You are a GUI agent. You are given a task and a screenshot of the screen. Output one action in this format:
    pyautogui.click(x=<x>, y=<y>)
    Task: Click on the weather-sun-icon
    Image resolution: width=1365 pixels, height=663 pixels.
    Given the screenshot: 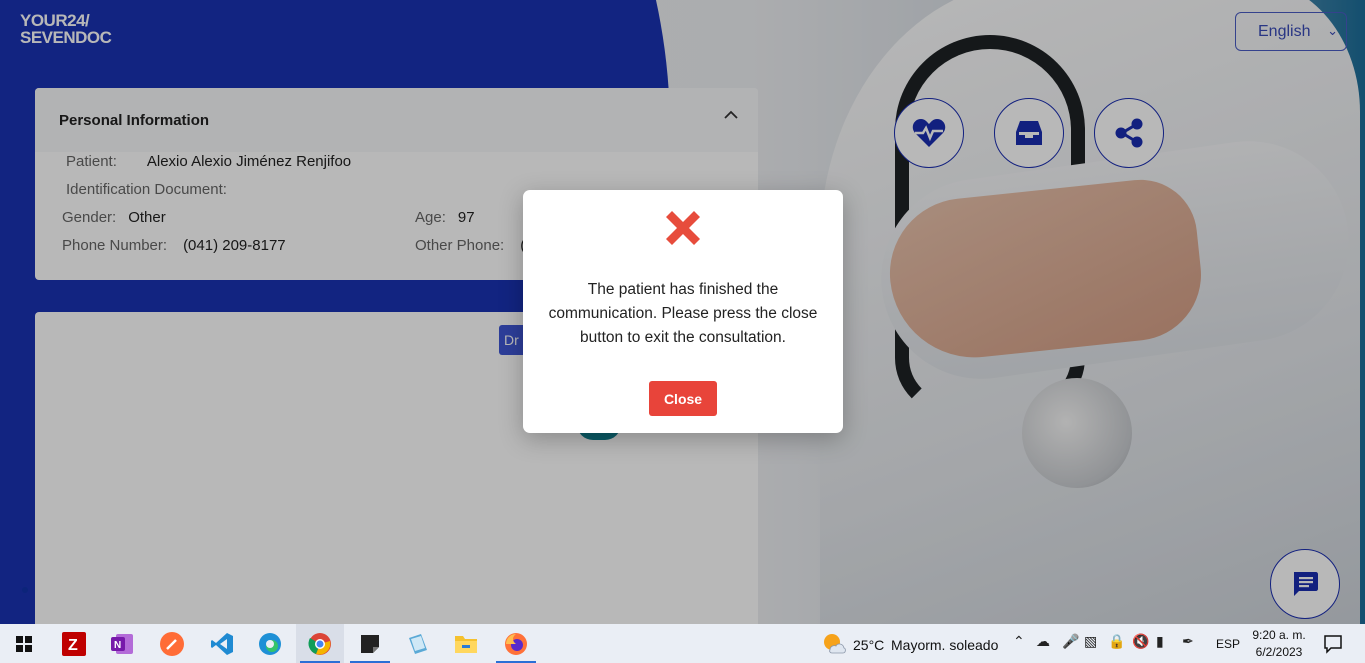 What is the action you would take?
    pyautogui.click(x=835, y=644)
    